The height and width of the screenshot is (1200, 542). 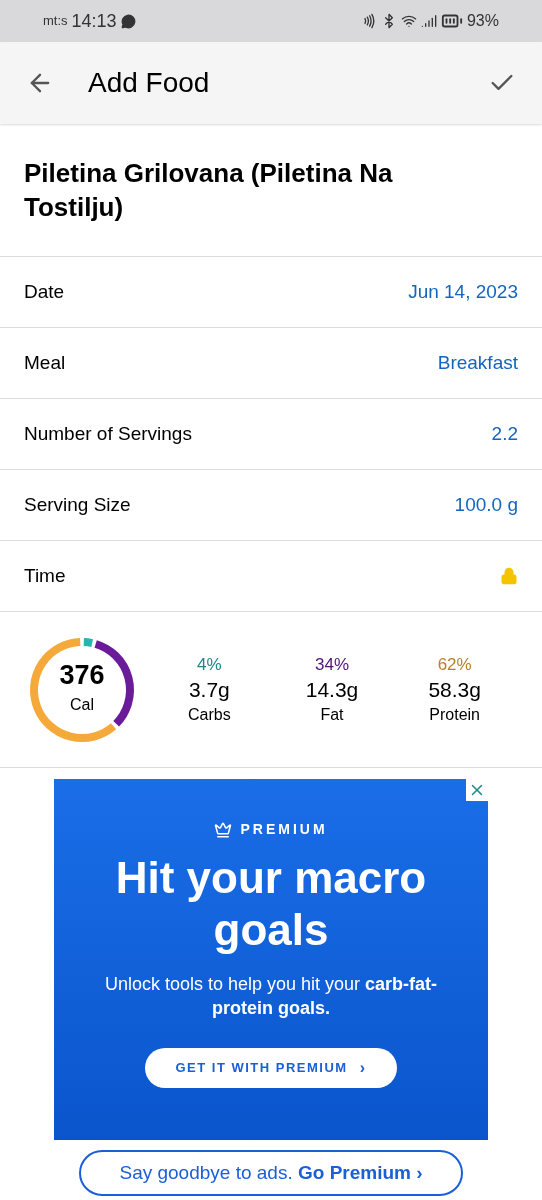 I want to click on field-value: Jun 14, 2023, so click(x=463, y=291).